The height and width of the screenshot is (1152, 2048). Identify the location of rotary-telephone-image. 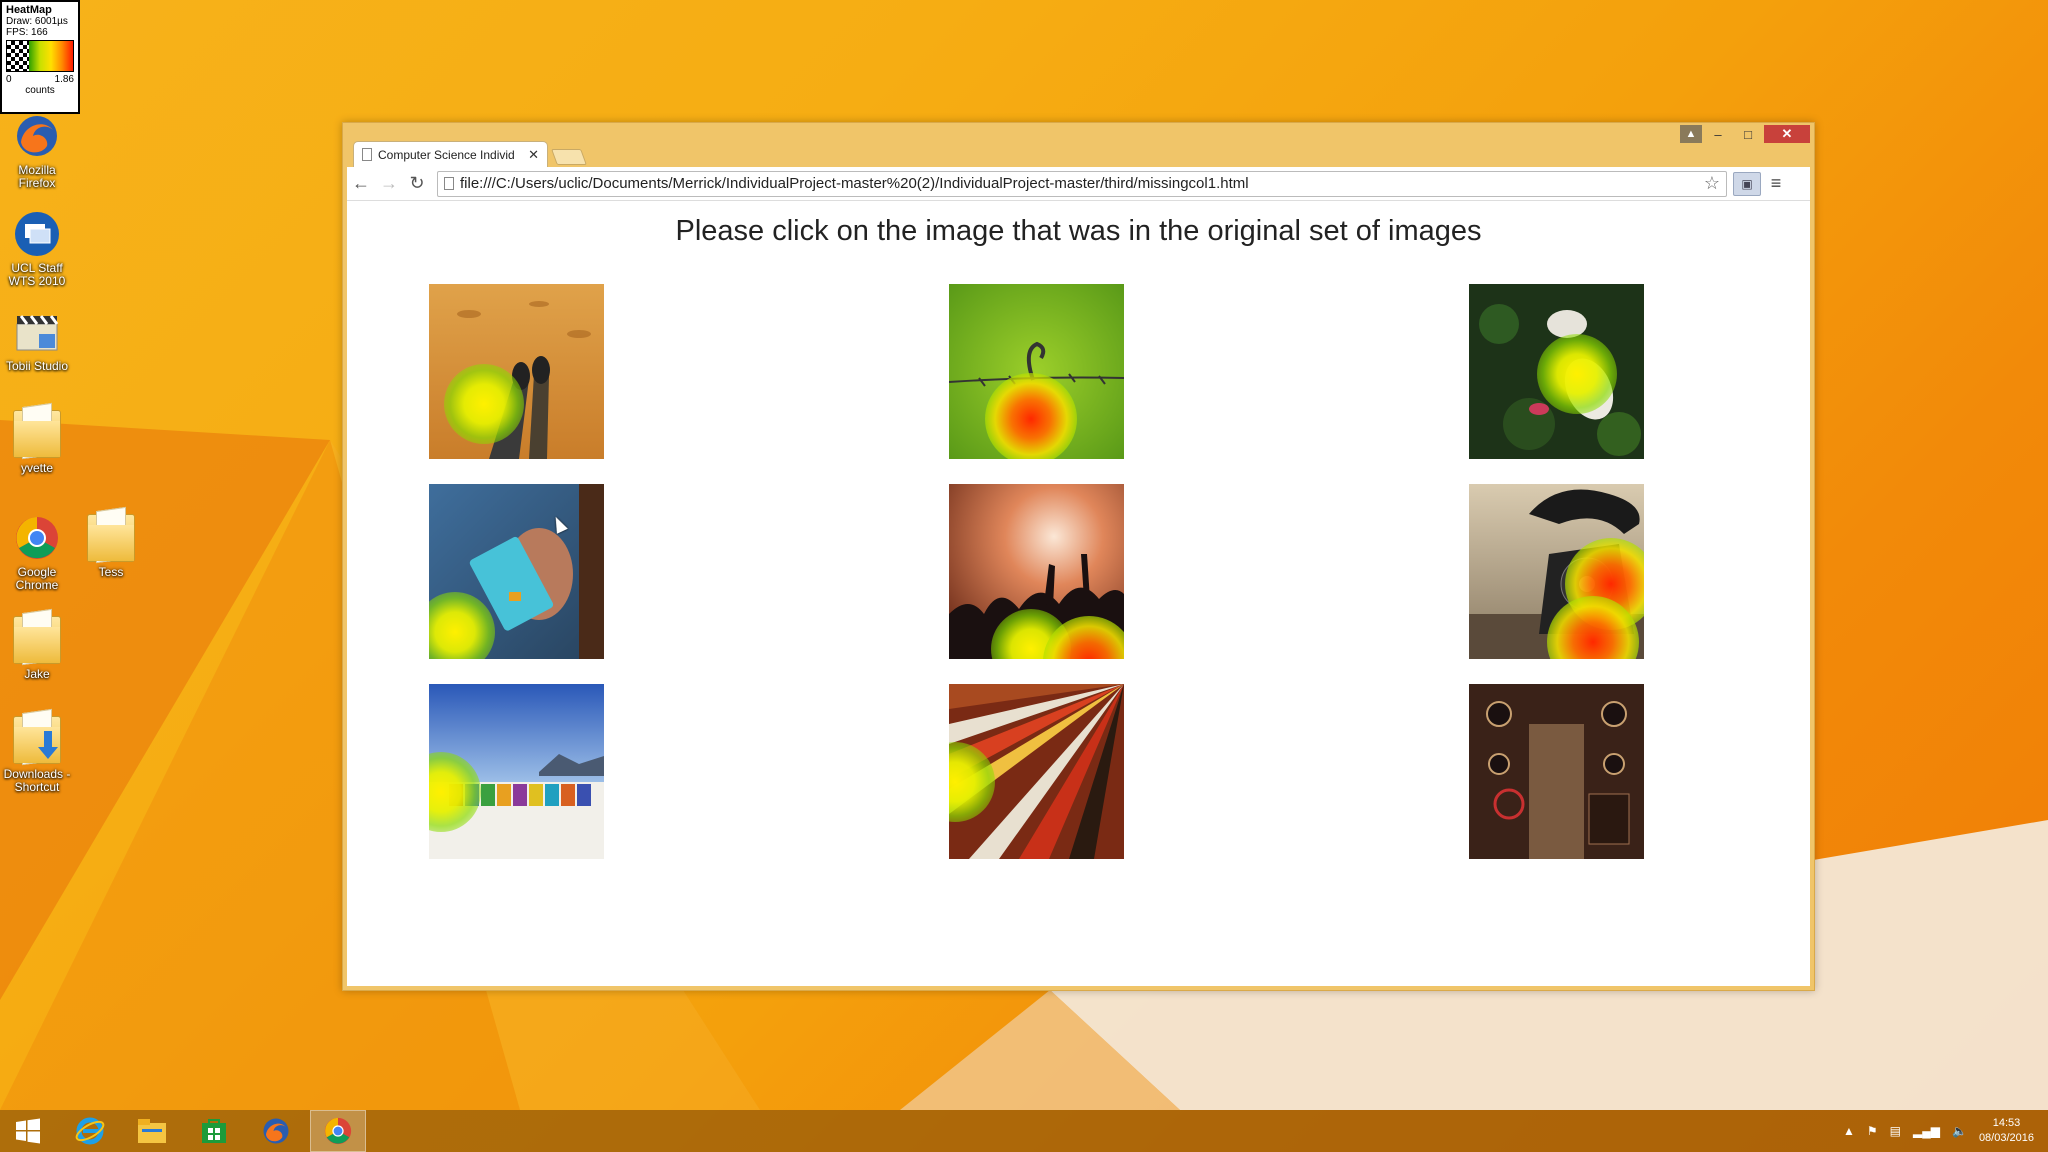
(1556, 571).